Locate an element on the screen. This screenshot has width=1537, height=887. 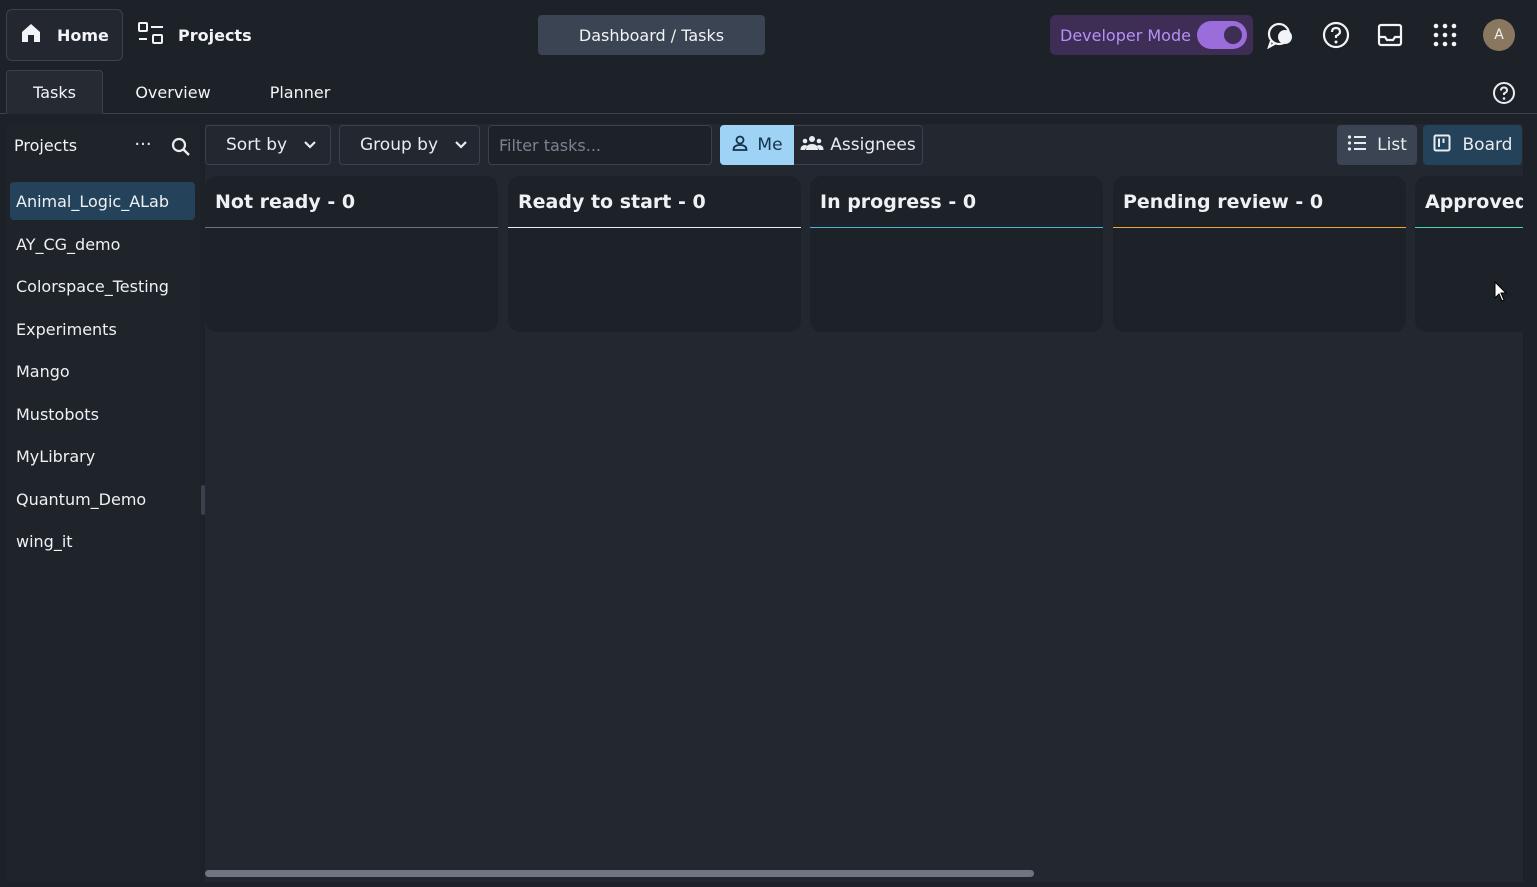
sidebar-item-colorspace-testing: Colorspace_Testing is located at coordinates (102, 286).